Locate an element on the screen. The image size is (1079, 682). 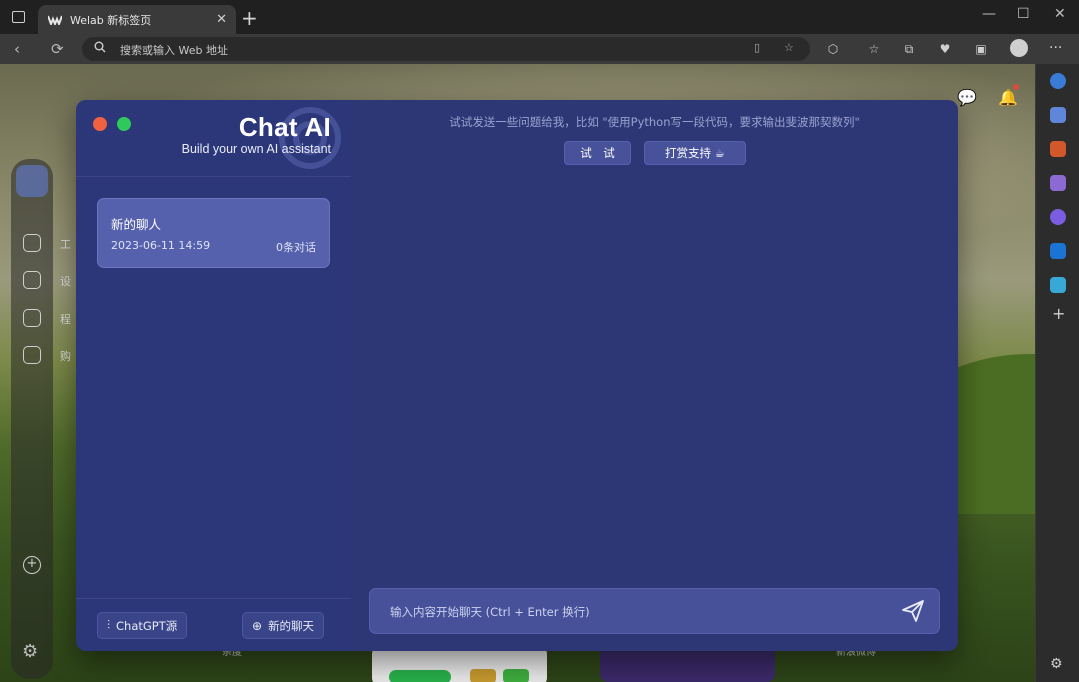
chatgpt-source-button: ⫶ ChatGPT源 is located at coordinates (142, 625).